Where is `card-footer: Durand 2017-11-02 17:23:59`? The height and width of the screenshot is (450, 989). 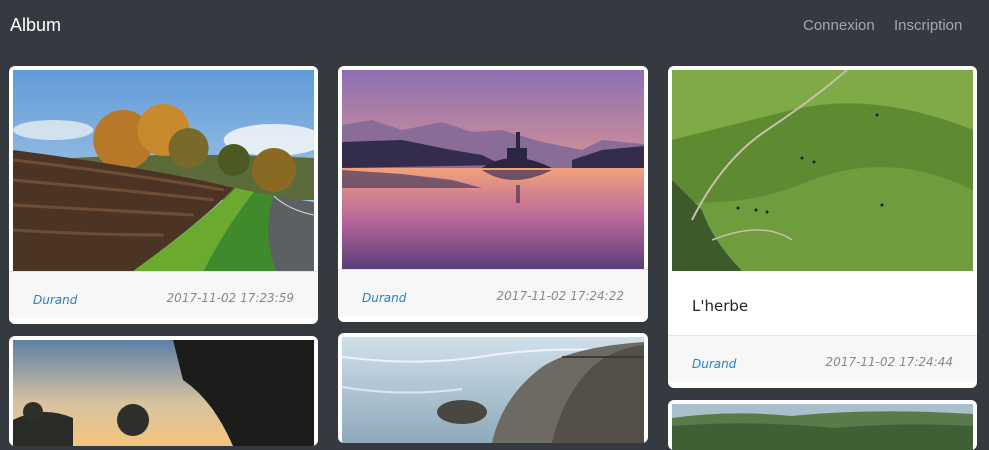 card-footer: Durand 2017-11-02 17:23:59 is located at coordinates (163, 294).